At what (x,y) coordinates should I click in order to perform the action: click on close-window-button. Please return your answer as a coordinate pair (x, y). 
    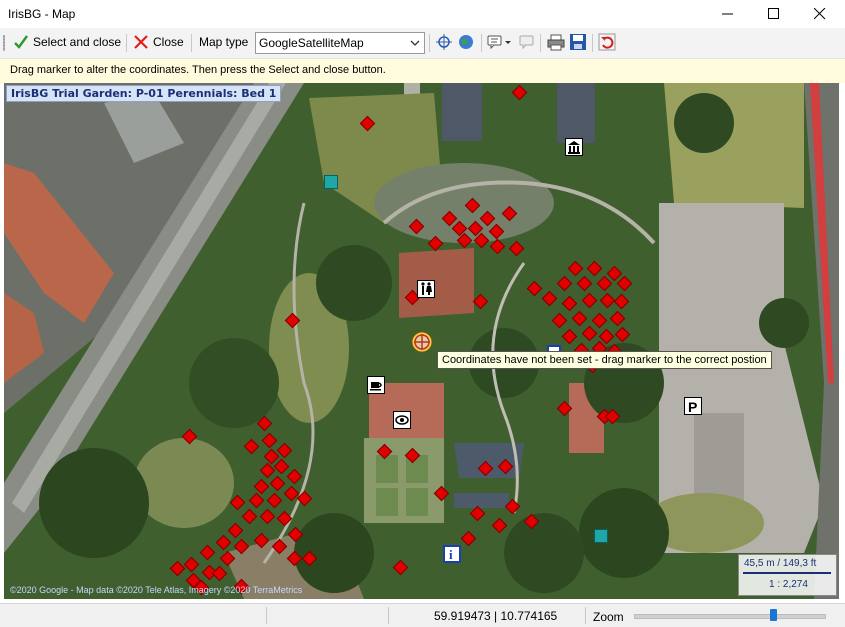
    Looking at the image, I should click on (820, 14).